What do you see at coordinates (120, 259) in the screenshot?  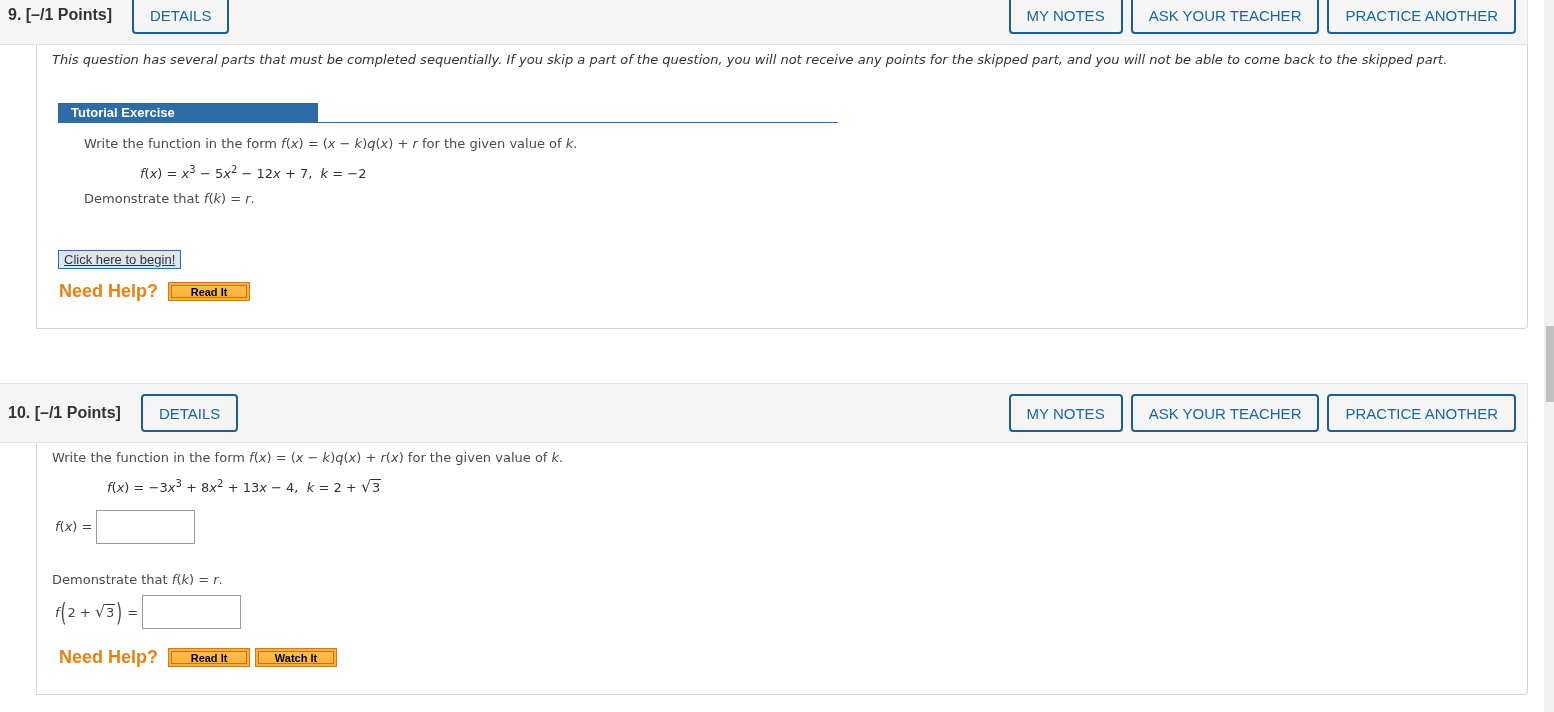 I see `begin-button: Click here to begin!` at bounding box center [120, 259].